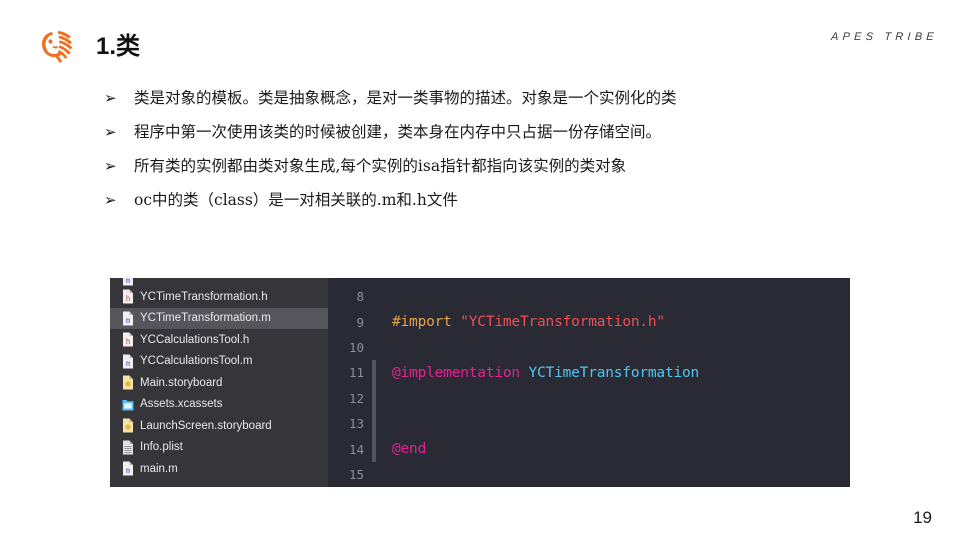 This screenshot has height=540, width=960. Describe the element at coordinates (360, 322) in the screenshot. I see `editor-line-number: 9` at that location.